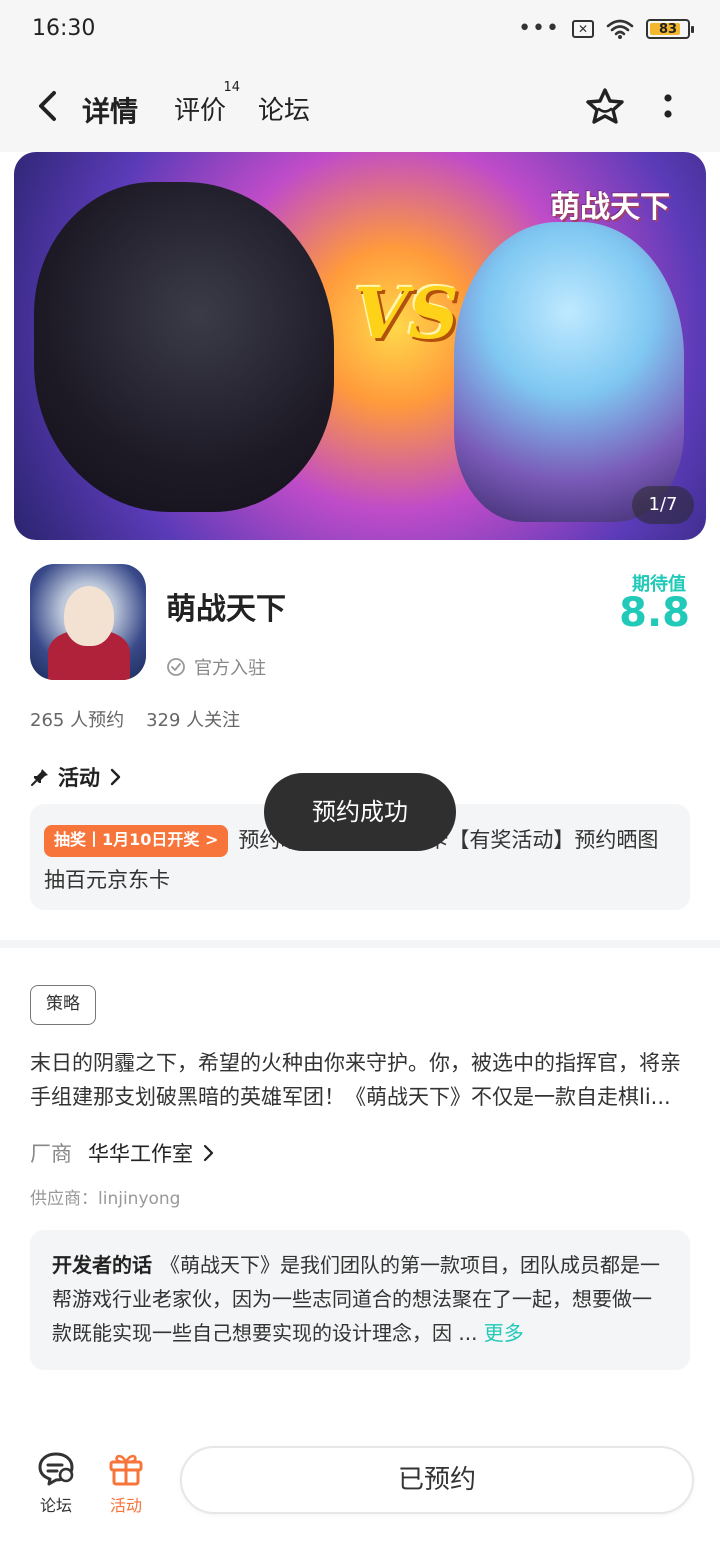 This screenshot has height=1560, width=720. I want to click on follower-count: 329 人关注, so click(193, 720).